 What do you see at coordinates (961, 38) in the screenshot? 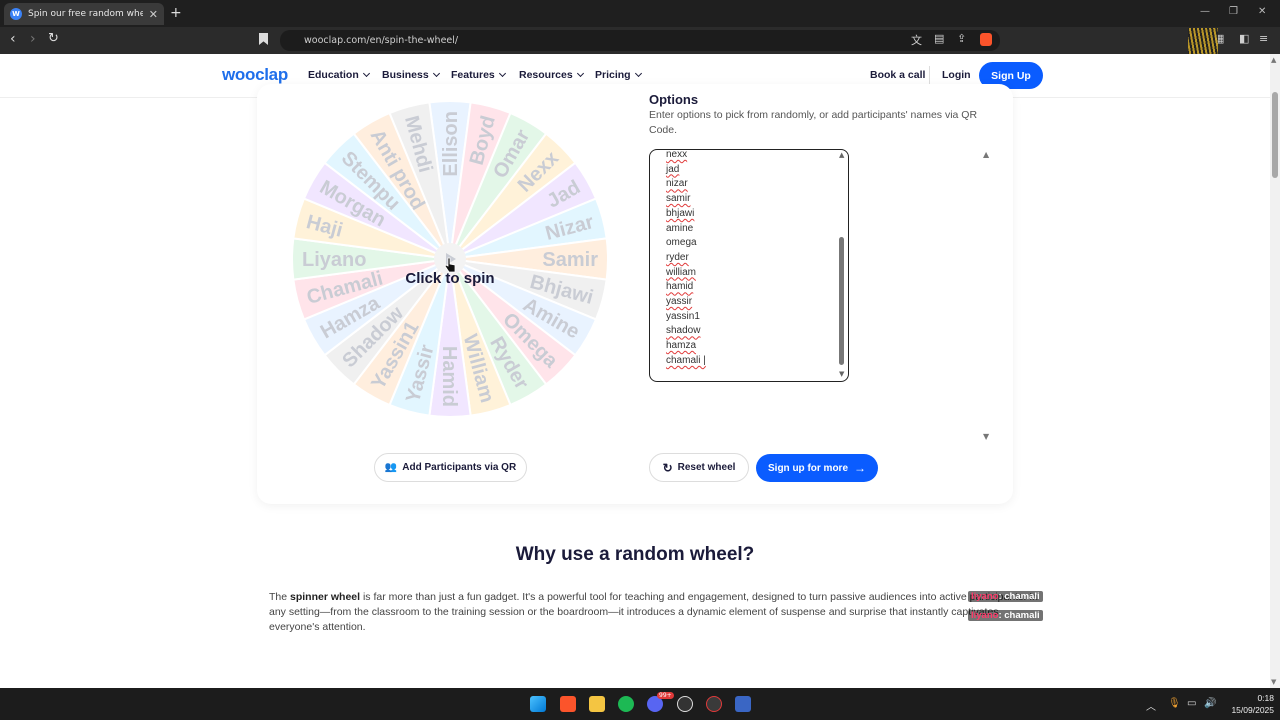
I see `share-icon: ⇪` at bounding box center [961, 38].